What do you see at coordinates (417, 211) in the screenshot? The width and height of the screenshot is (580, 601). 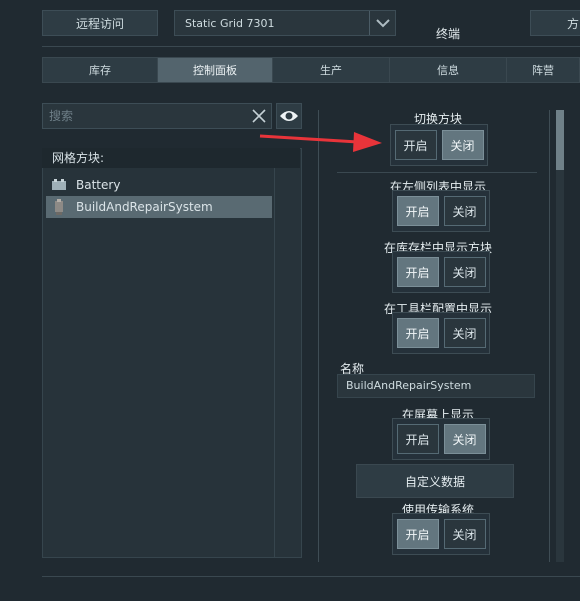 I see `show-in-list-on-button: 开启` at bounding box center [417, 211].